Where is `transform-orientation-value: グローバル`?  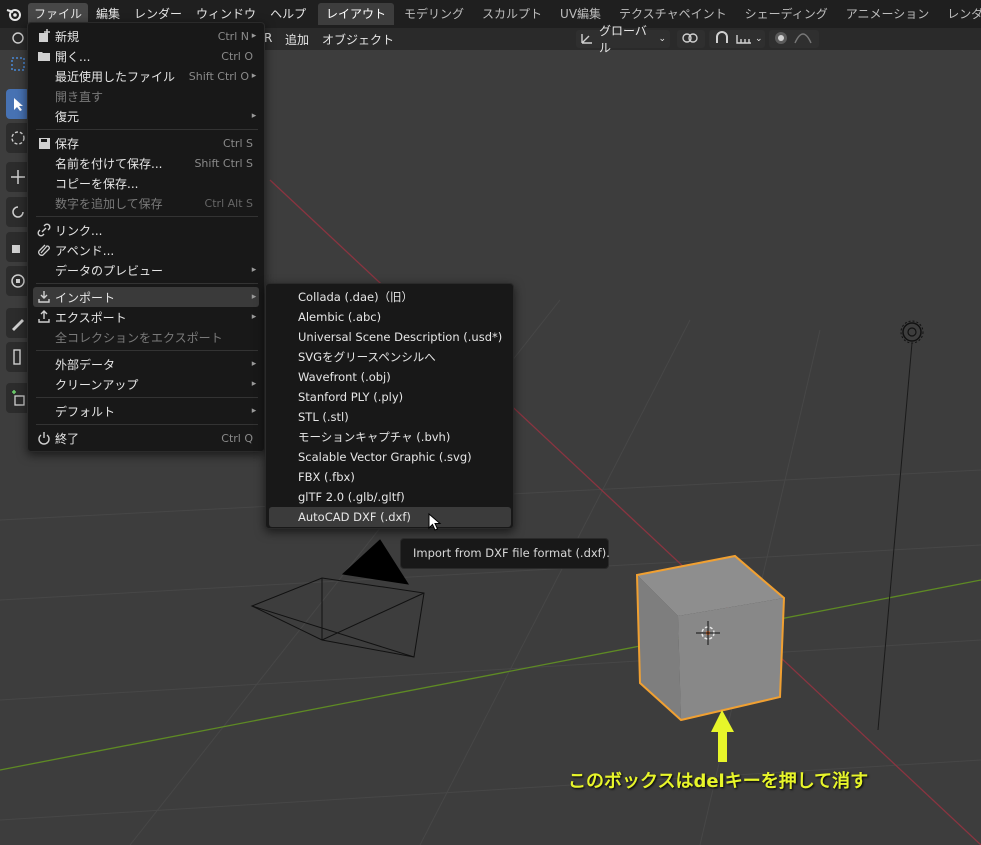 transform-orientation-value: グローバル is located at coordinates (623, 39).